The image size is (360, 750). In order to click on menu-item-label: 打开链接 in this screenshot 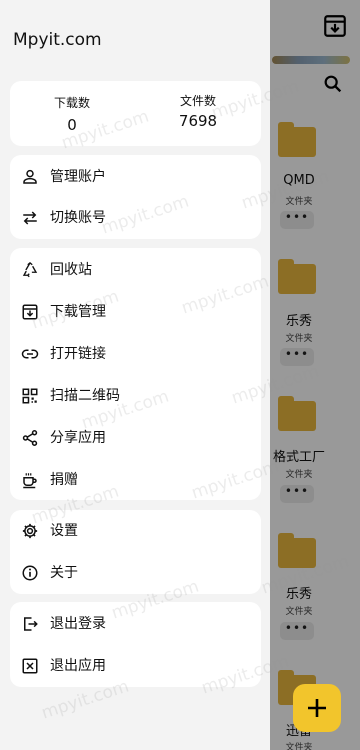, I will do `click(78, 354)`.